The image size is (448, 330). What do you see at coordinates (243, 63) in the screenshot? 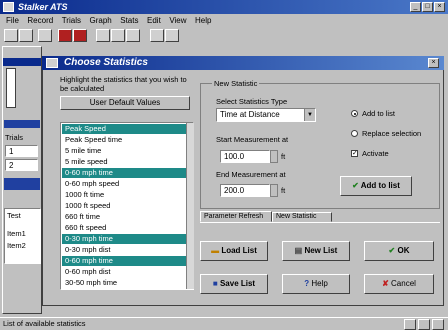
I see `dialog-title-bar: Choose Statistics` at bounding box center [243, 63].